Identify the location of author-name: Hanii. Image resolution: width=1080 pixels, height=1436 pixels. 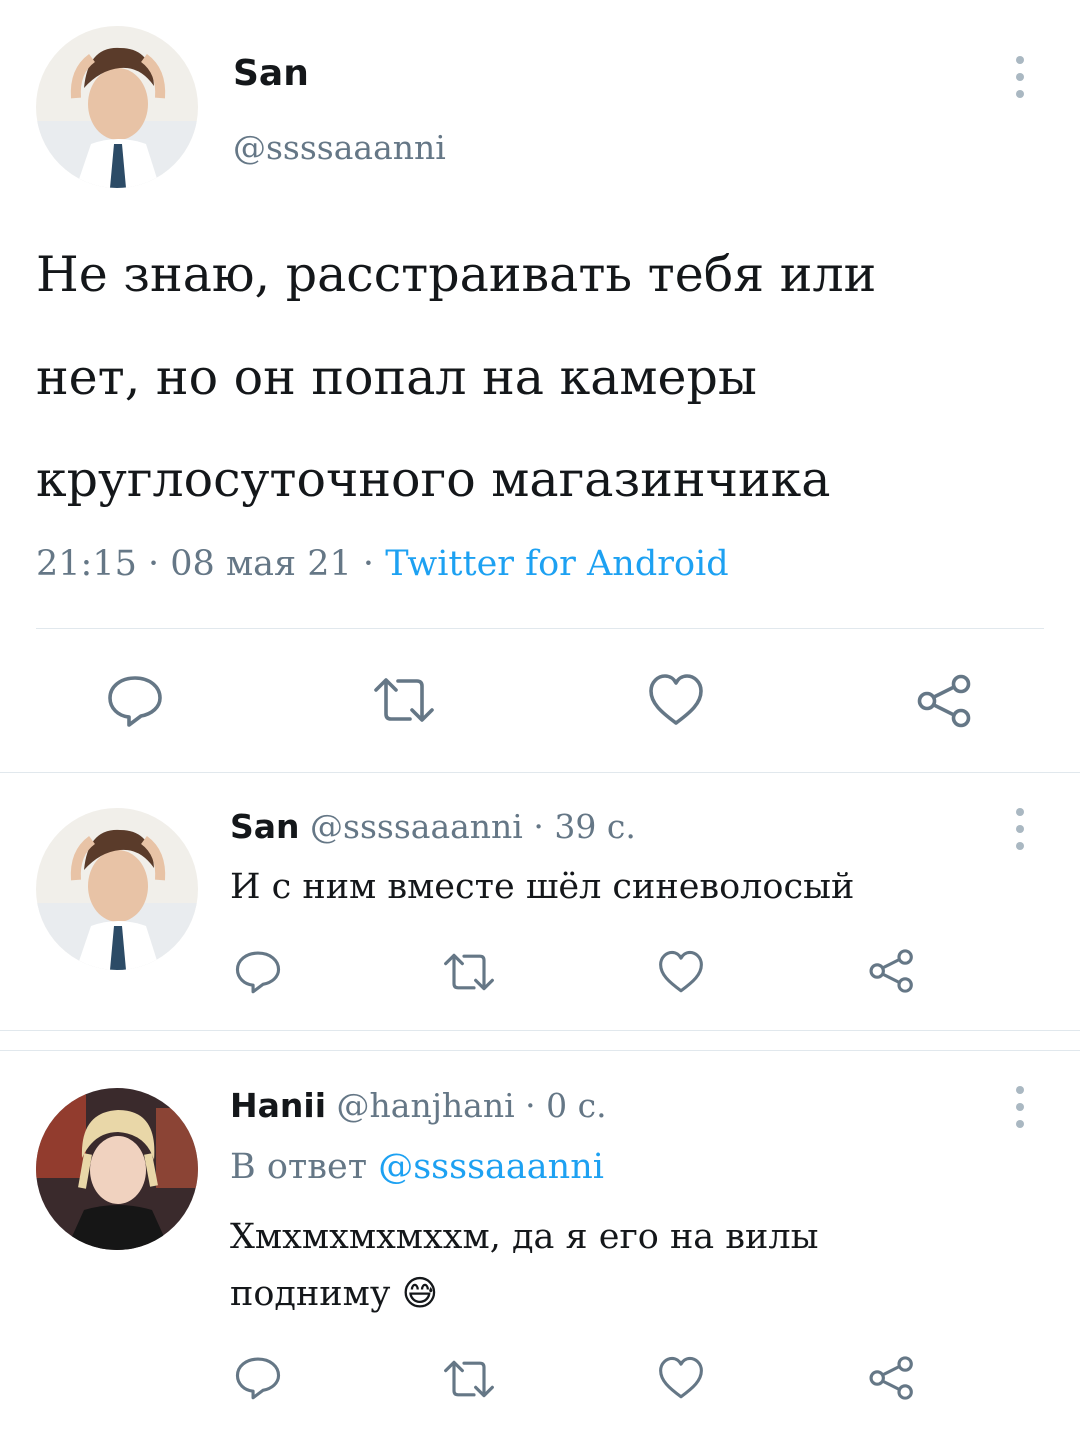
(278, 1105).